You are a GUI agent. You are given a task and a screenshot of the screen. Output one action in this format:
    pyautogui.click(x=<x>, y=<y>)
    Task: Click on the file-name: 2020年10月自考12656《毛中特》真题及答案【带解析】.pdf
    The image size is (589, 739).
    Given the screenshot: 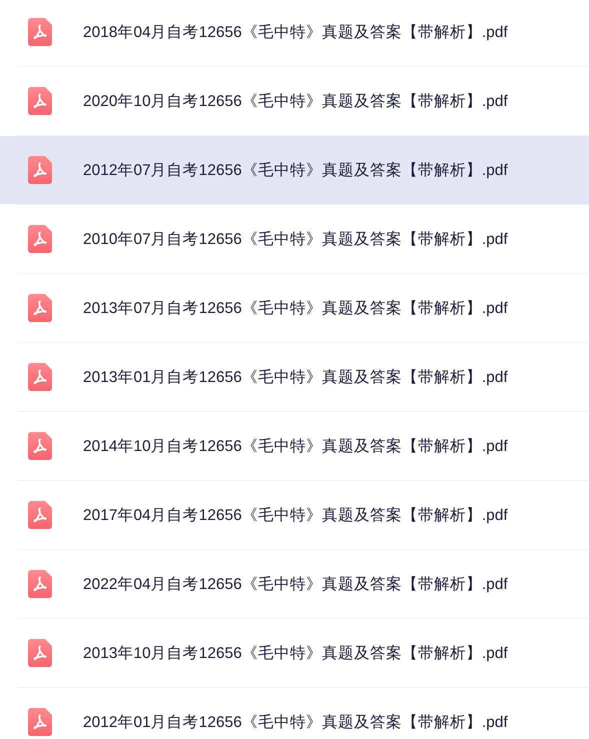 What is the action you would take?
    pyautogui.click(x=295, y=102)
    